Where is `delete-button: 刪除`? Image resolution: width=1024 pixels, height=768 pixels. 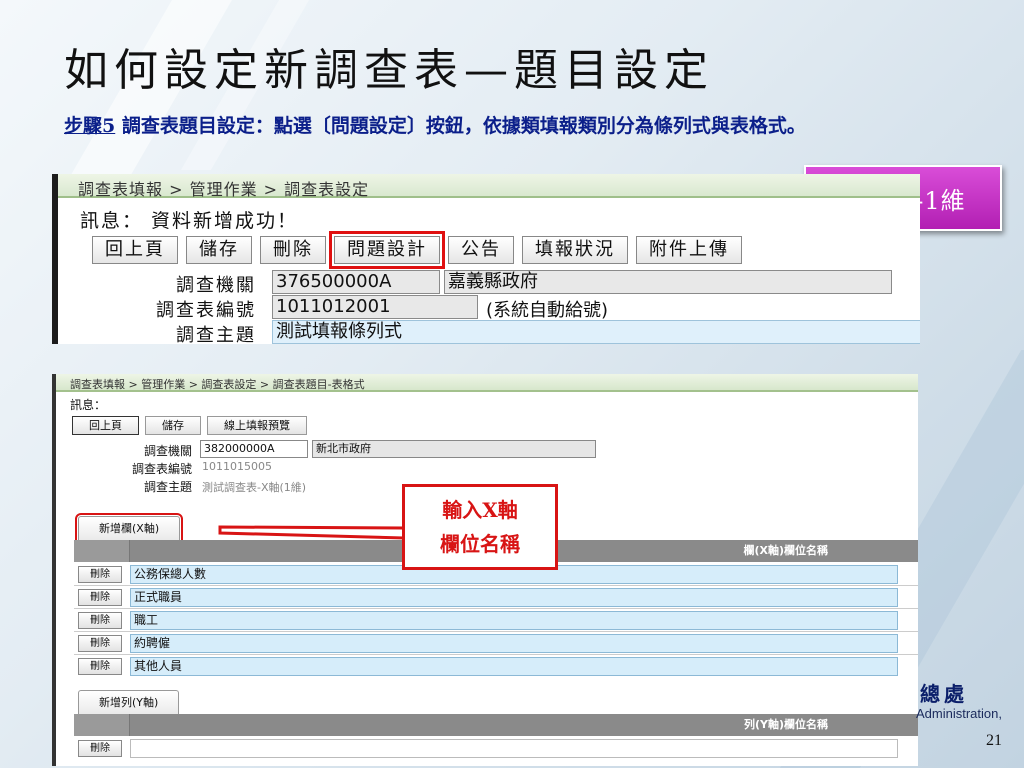 delete-button: 刪除 is located at coordinates (293, 250).